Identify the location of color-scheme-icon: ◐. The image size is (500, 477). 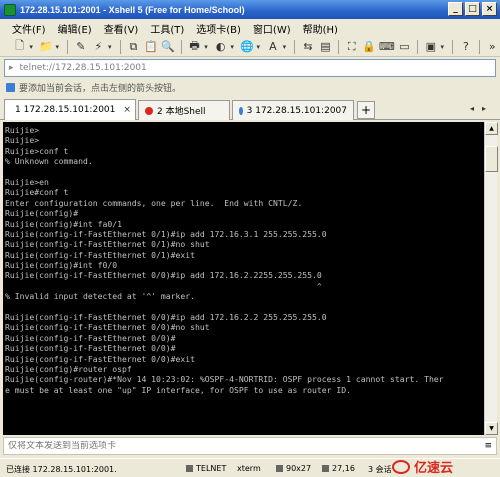
(220, 47).